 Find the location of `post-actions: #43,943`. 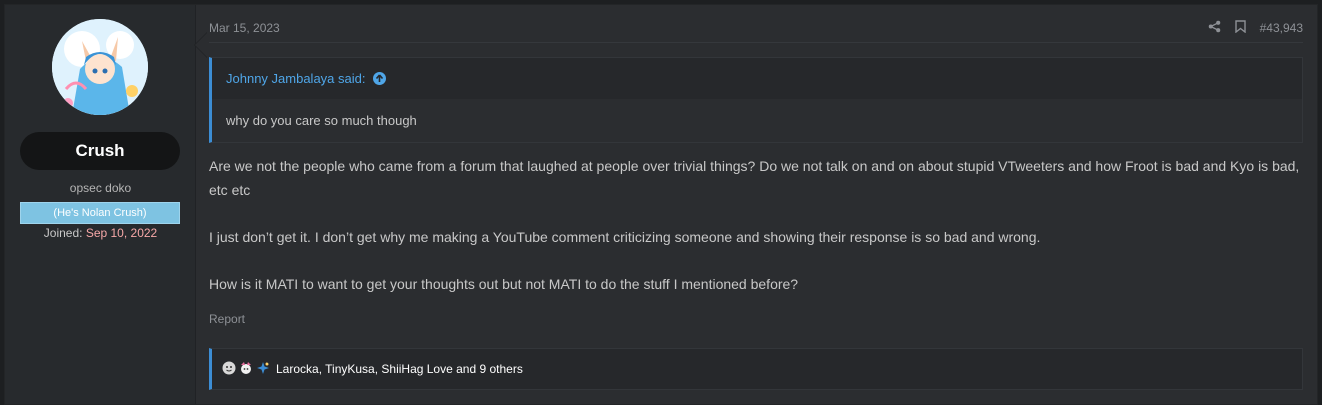

post-actions: #43,943 is located at coordinates (1255, 28).